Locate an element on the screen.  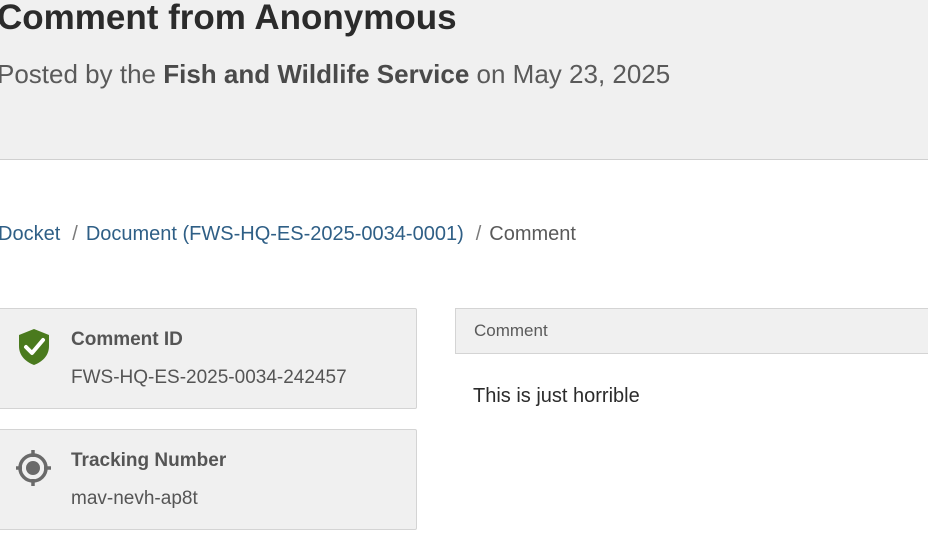
page-title: Comment from Anonymous is located at coordinates (228, 18).